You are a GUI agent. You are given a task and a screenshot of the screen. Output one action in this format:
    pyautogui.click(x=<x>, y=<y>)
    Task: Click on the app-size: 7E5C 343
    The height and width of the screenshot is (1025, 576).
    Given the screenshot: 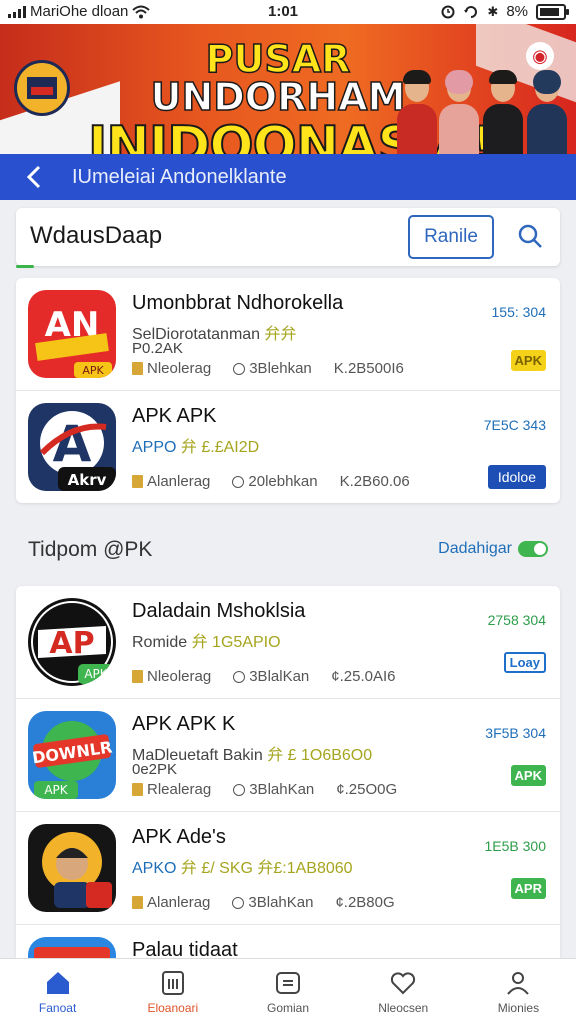 What is the action you would take?
    pyautogui.click(x=514, y=425)
    